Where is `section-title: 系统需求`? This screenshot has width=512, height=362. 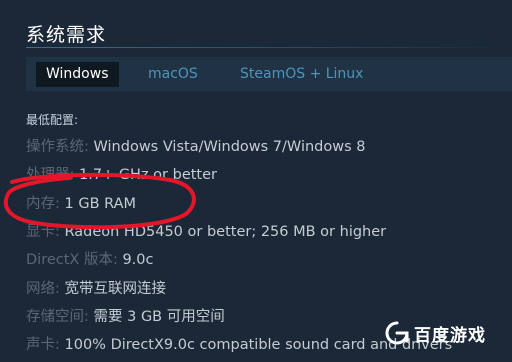
section-title: 系统需求 is located at coordinates (66, 35).